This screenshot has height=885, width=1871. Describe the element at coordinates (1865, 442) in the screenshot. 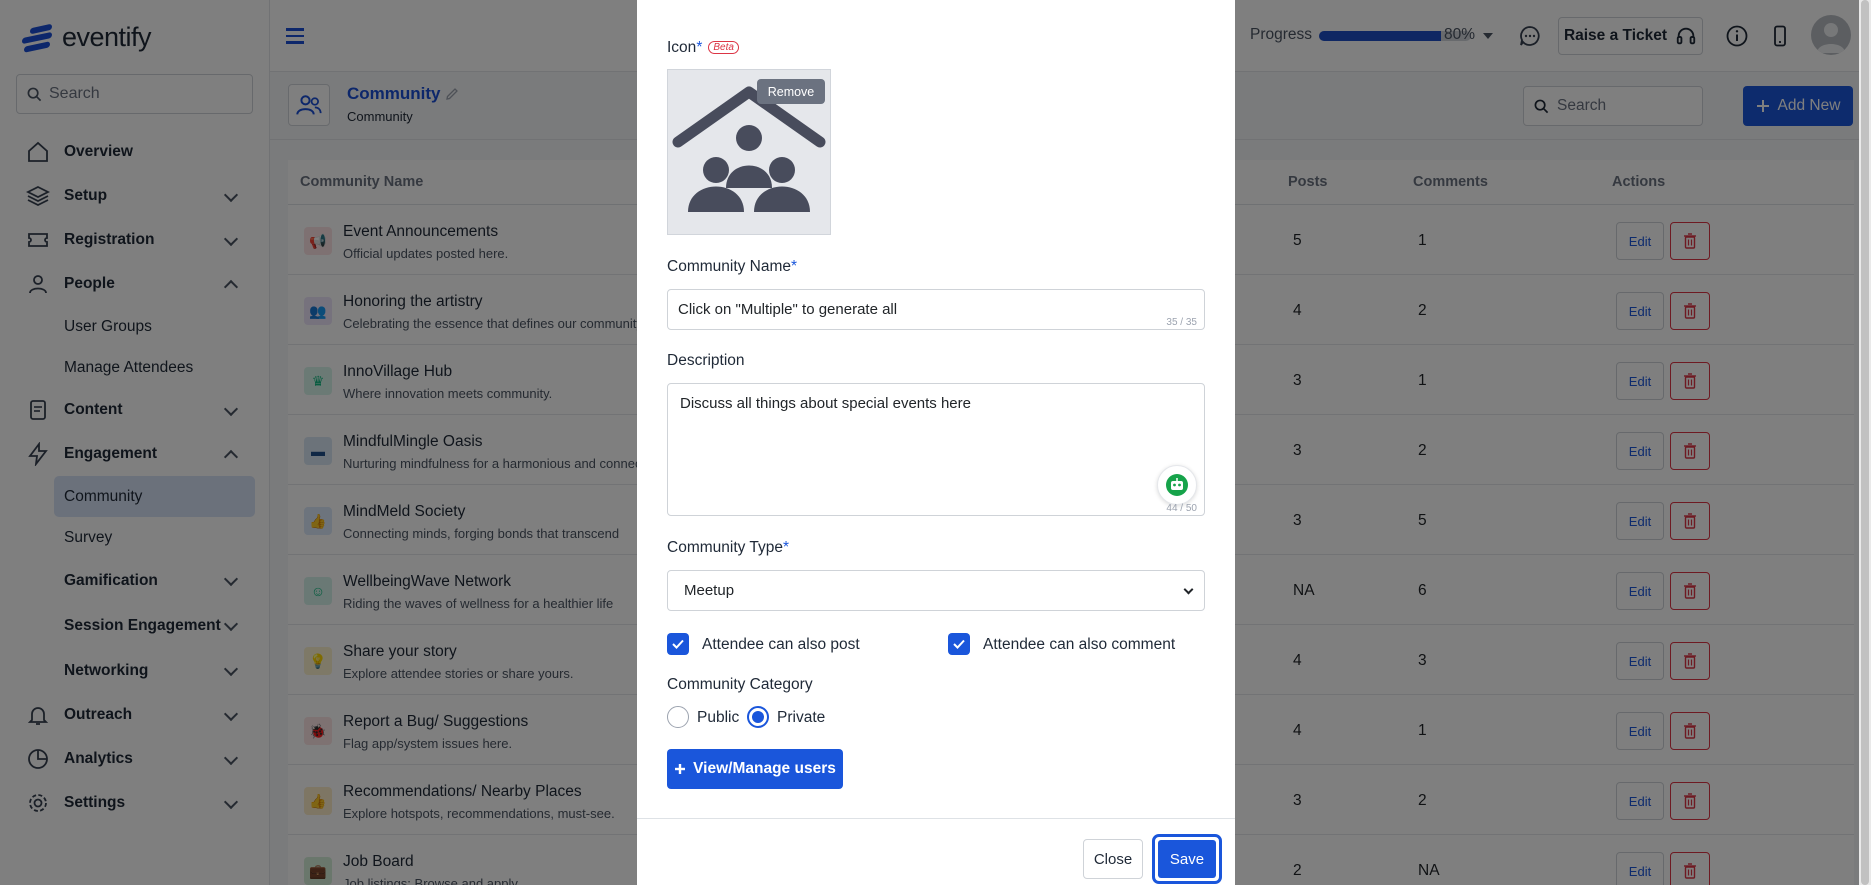

I see `page-scrollbar` at that location.